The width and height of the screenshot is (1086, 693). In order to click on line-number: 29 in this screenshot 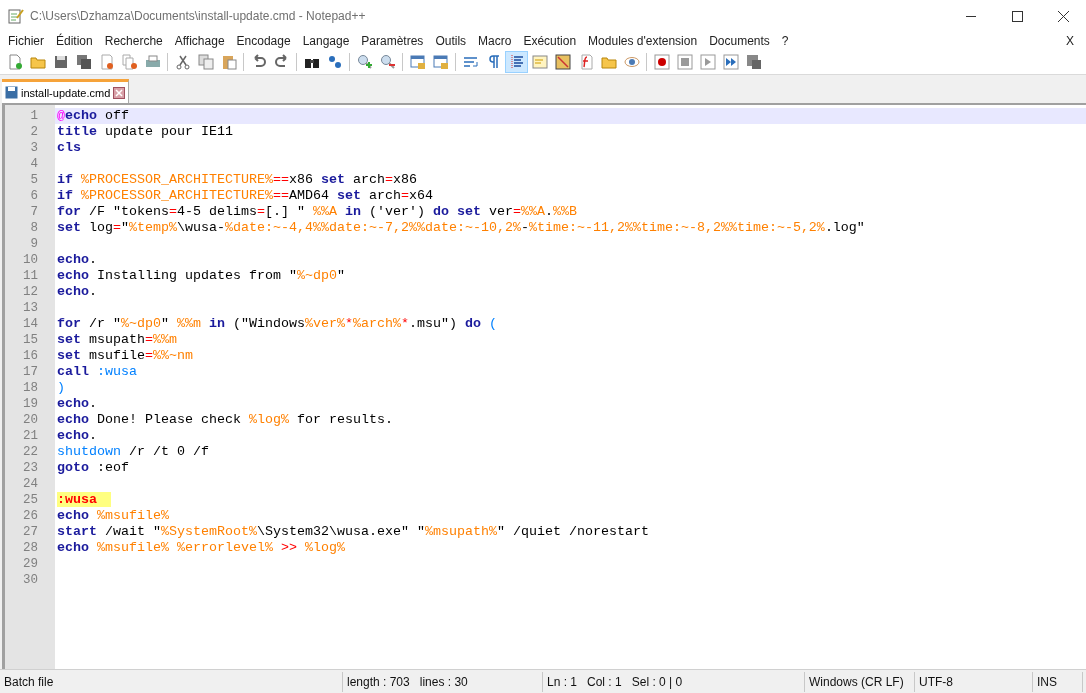, I will do `click(30, 564)`.